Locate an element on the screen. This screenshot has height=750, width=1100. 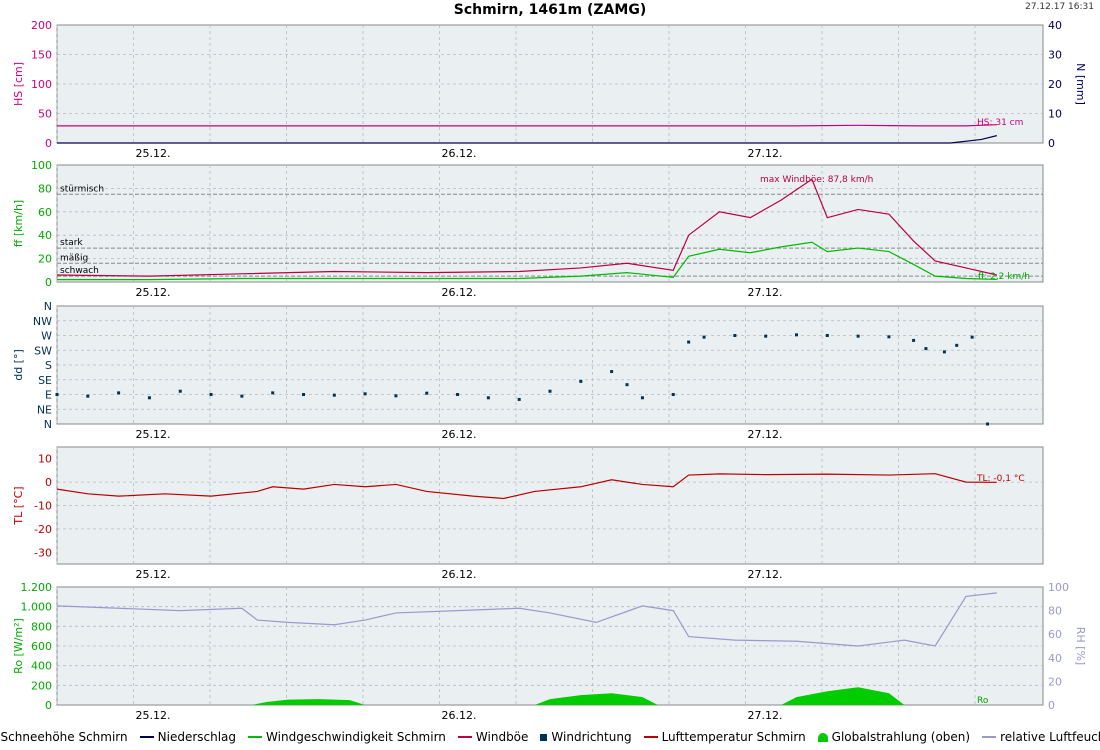
panel-1-ytick: 80 is located at coordinates (45, 188).